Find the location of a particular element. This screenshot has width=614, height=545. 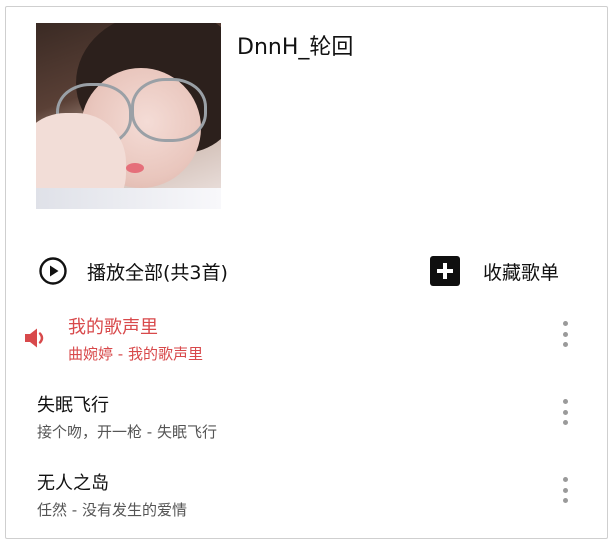

play-circle-icon is located at coordinates (53, 271).